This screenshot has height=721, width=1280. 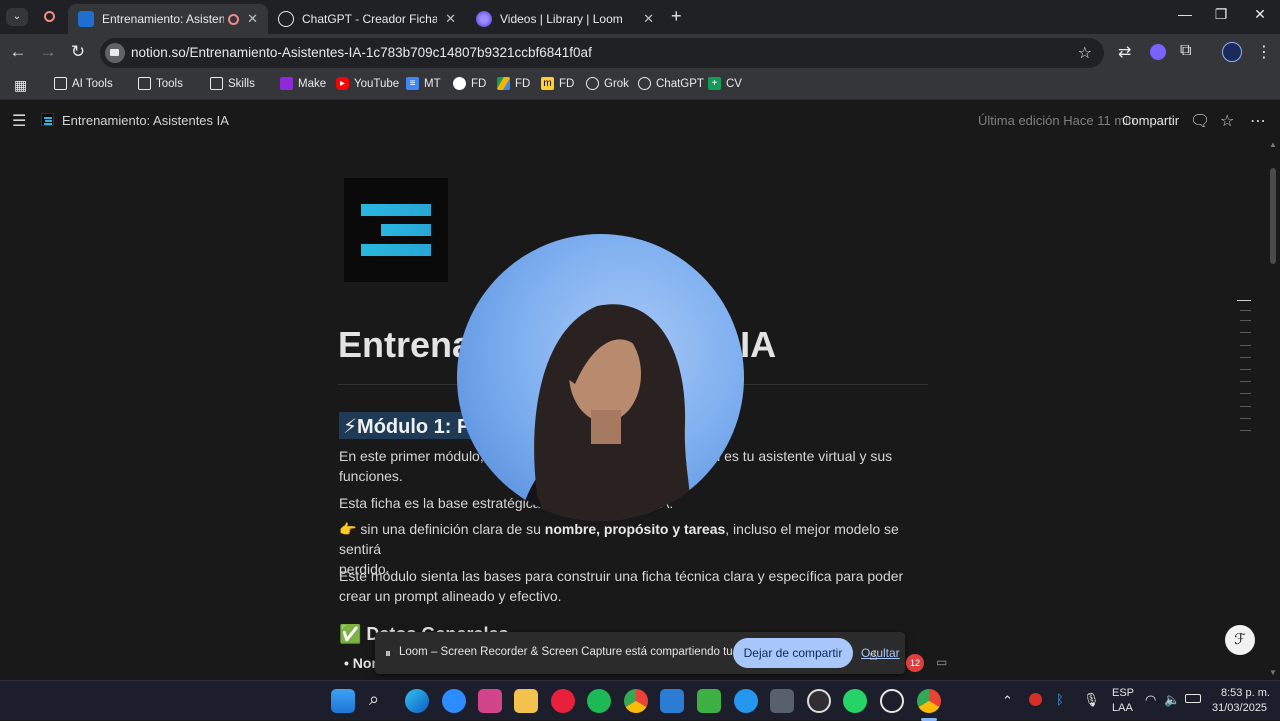 I want to click on bookmark-fd-2: FD, so click(x=513, y=83).